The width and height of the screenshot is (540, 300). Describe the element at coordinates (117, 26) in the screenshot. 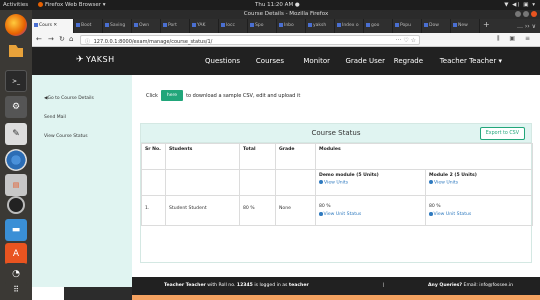

I see `tab: Saving` at that location.